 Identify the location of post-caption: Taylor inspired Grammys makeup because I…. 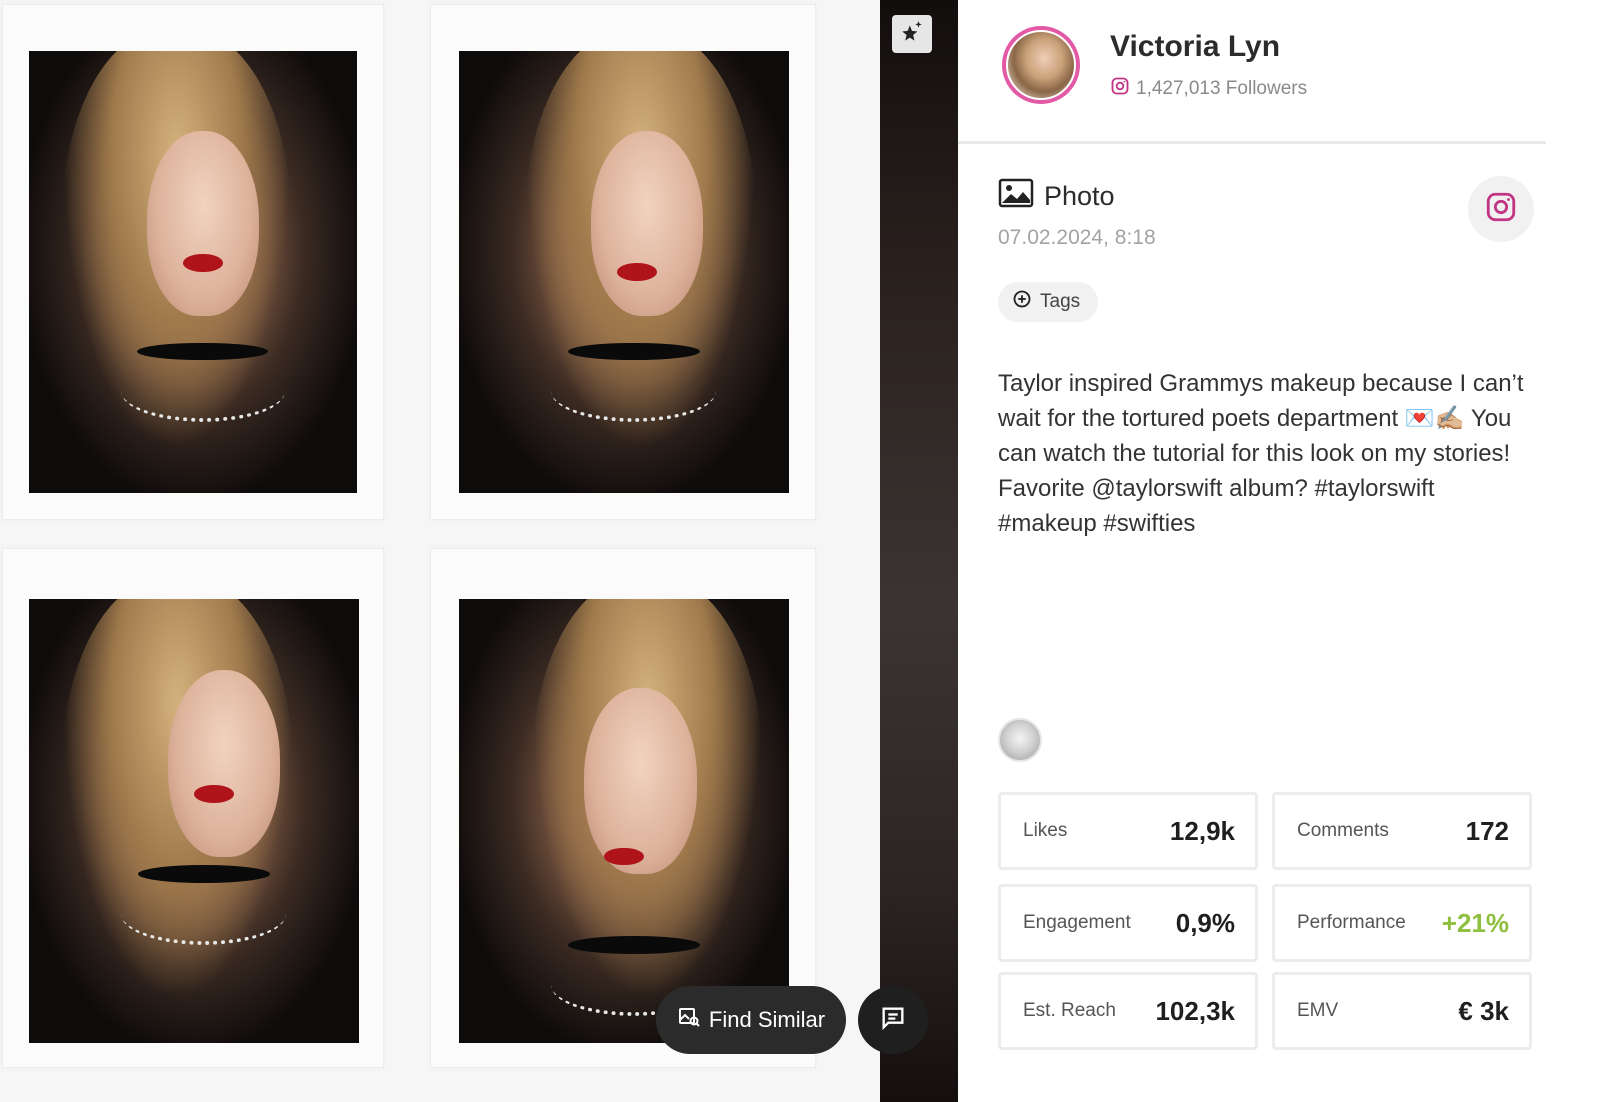
(1264, 453).